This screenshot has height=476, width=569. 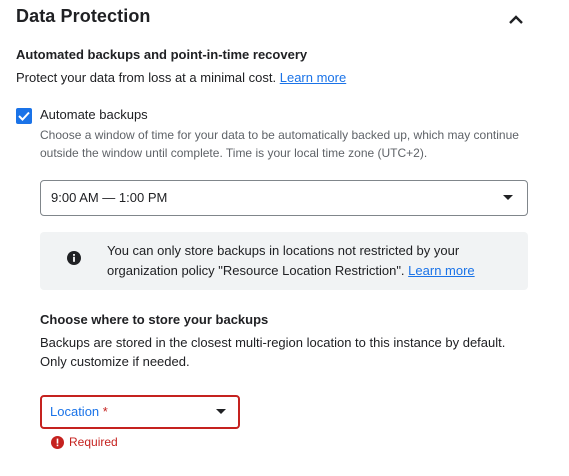 I want to click on automate-backups-checkbox, so click(x=24, y=116).